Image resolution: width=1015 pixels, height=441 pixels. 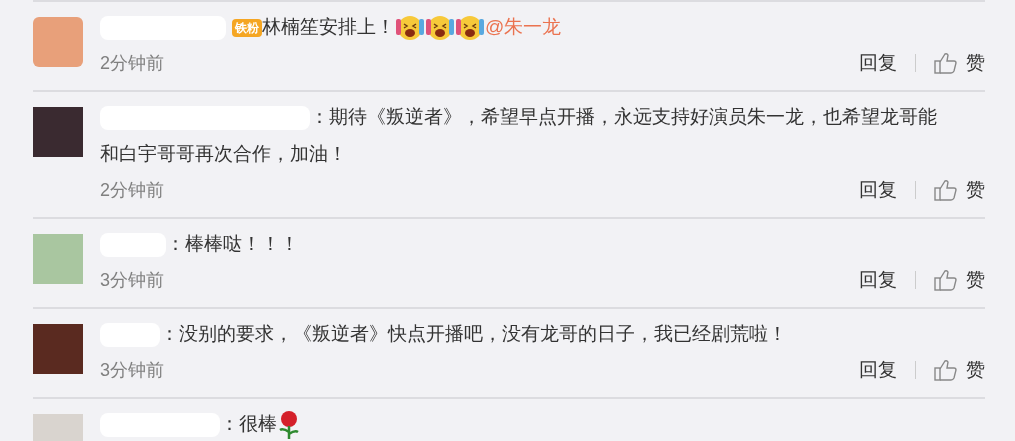 What do you see at coordinates (232, 243) in the screenshot?
I see `comment-text: ：棒棒哒！！！` at bounding box center [232, 243].